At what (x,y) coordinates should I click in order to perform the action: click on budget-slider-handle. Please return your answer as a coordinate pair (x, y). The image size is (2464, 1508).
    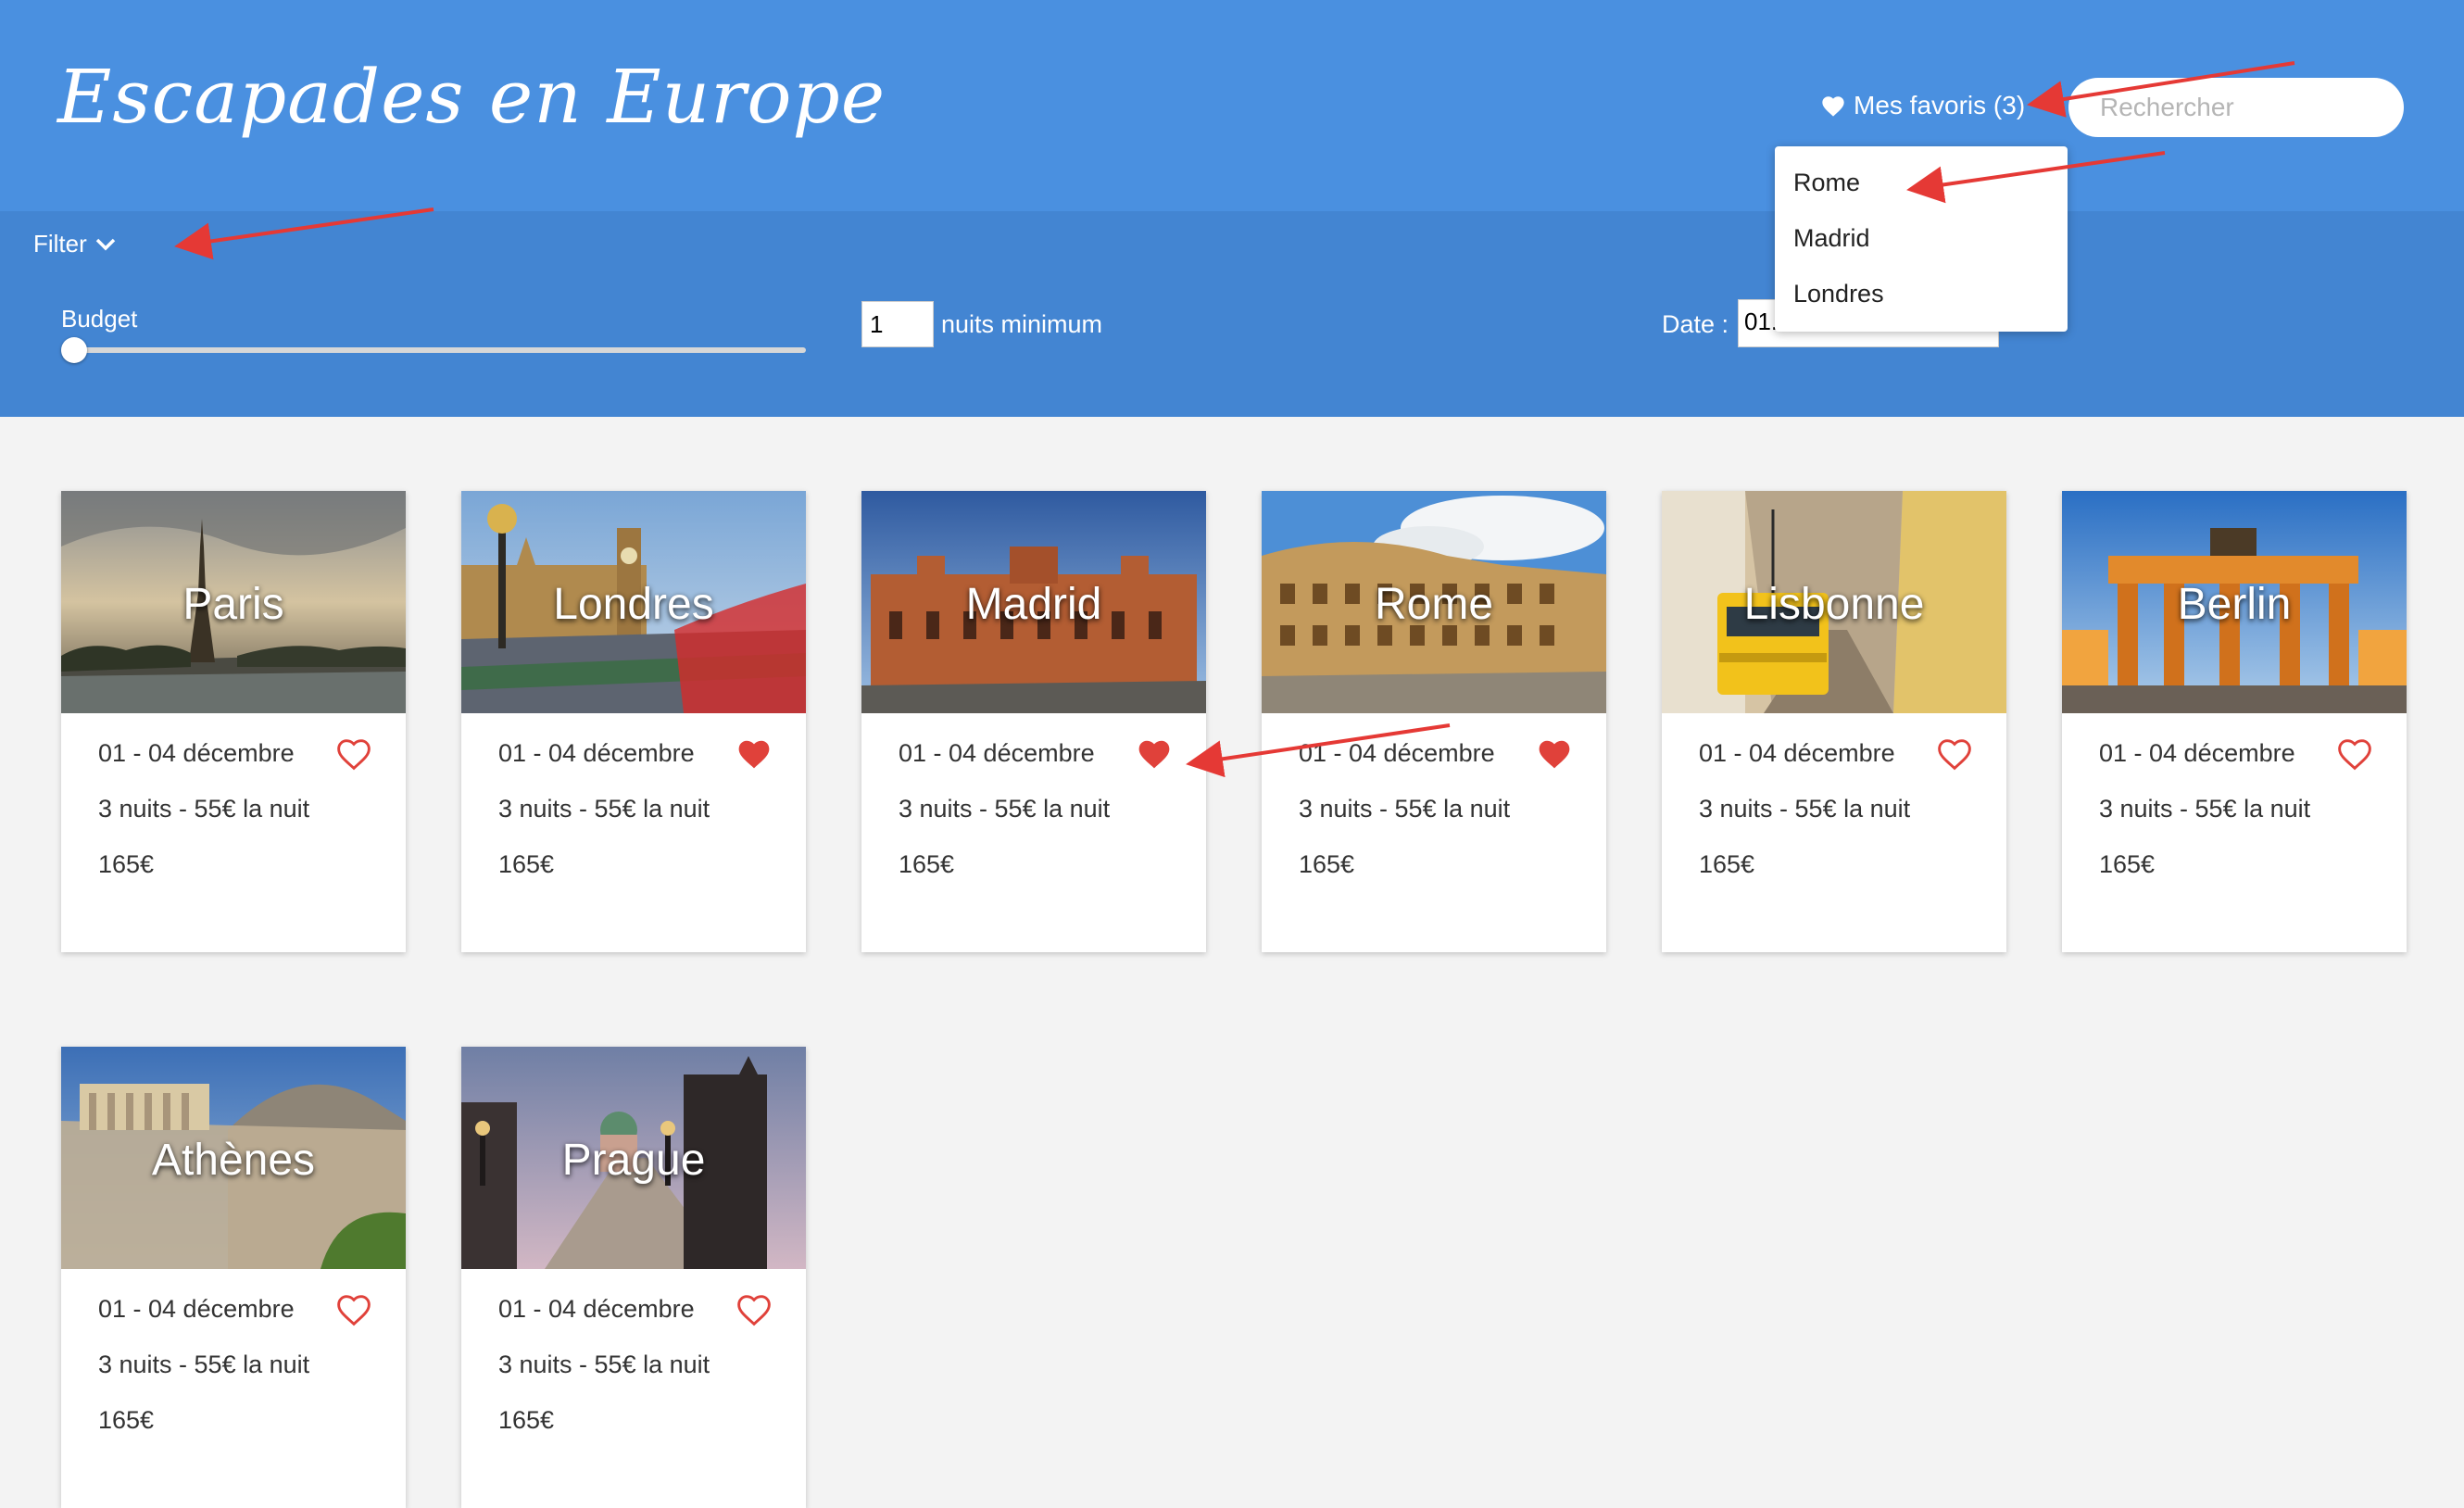
    Looking at the image, I should click on (74, 350).